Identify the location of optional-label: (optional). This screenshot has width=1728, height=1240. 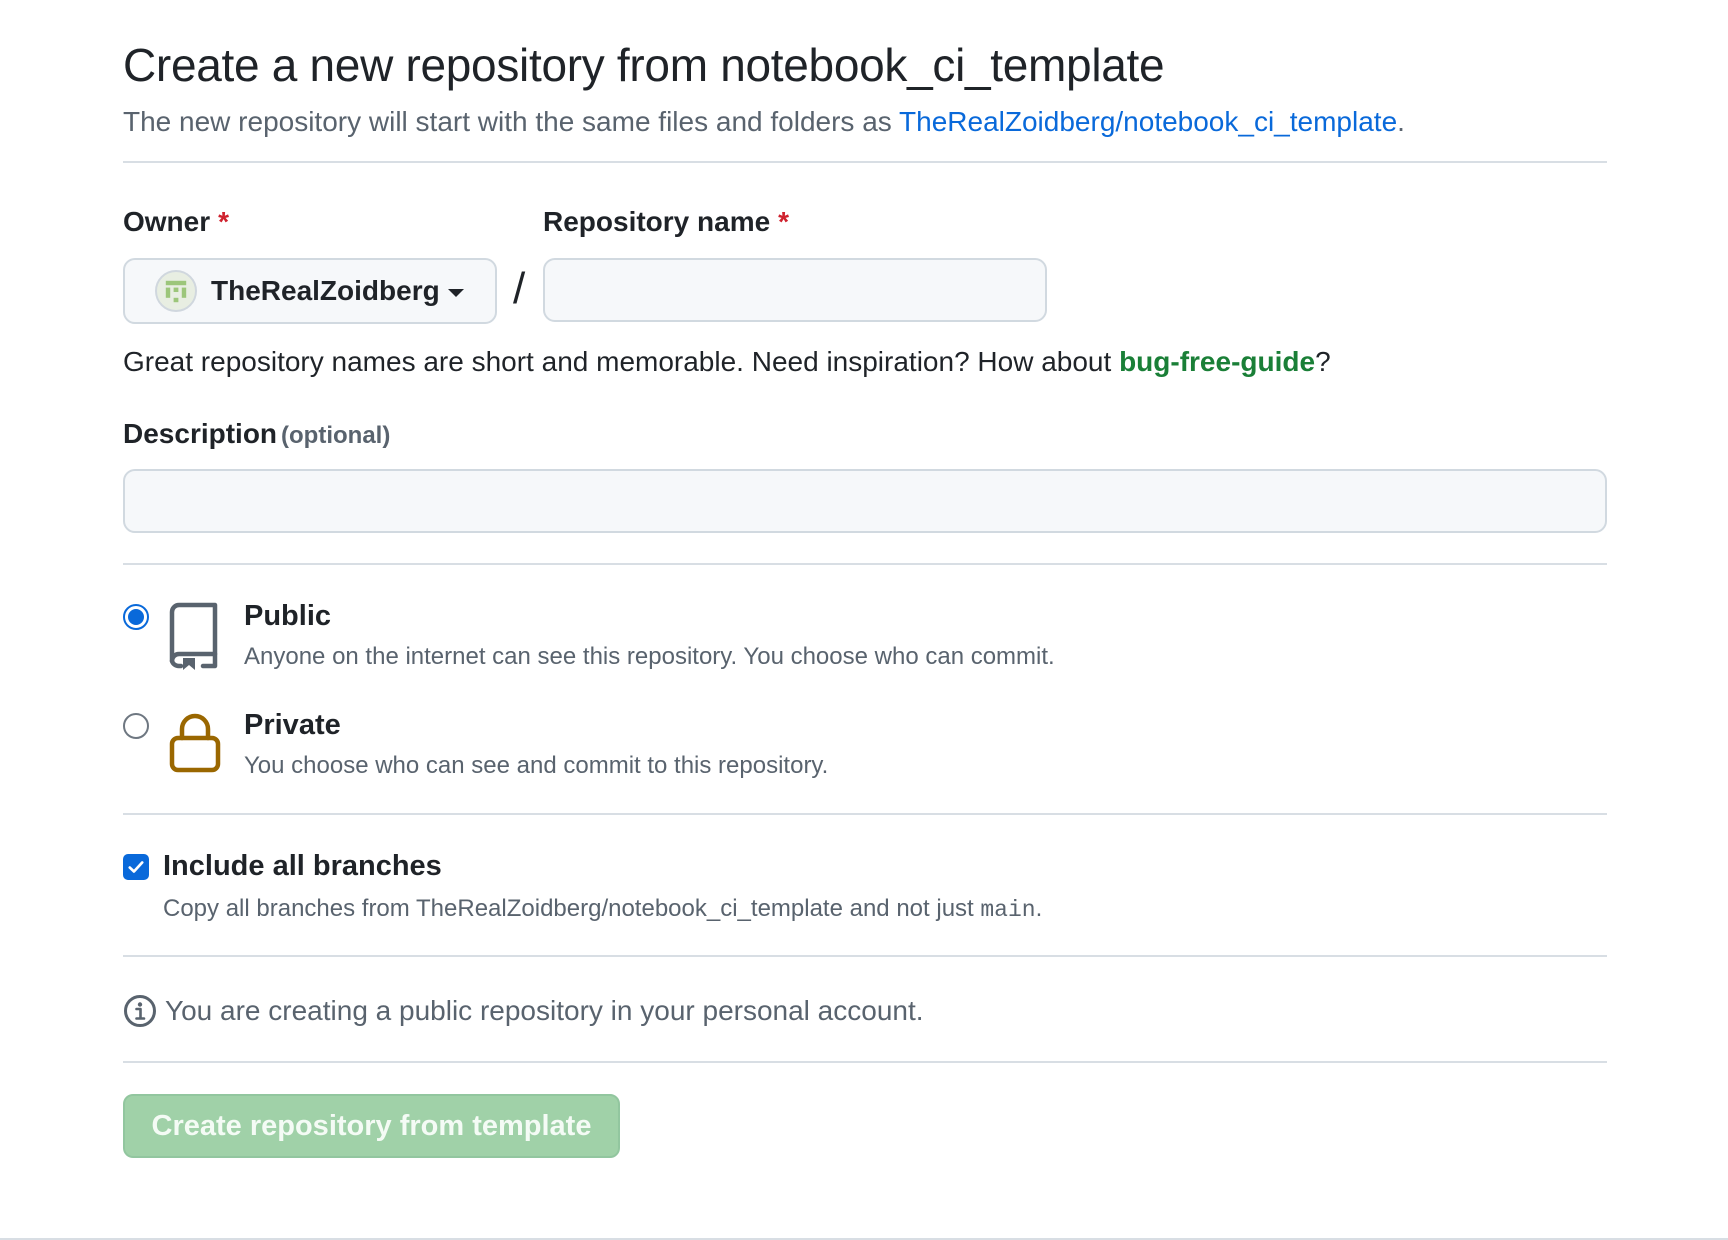
(336, 435).